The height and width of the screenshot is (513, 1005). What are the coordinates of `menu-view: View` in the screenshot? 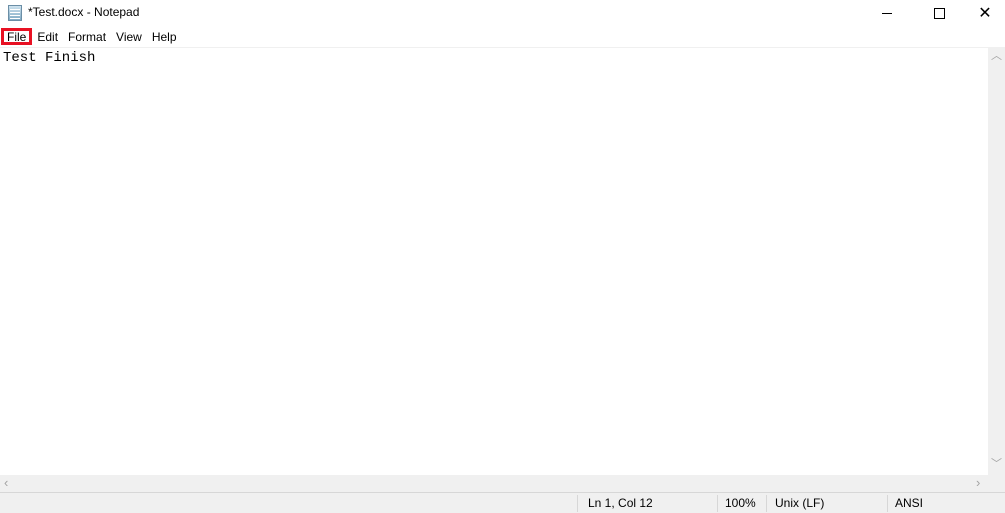 It's located at (129, 36).